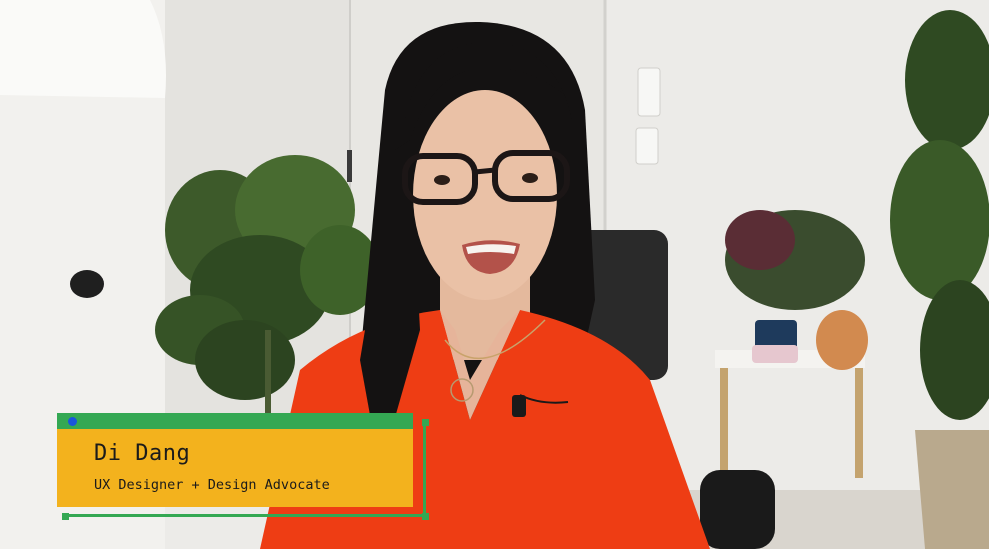  I want to click on speaker-name: Di Dang, so click(142, 453).